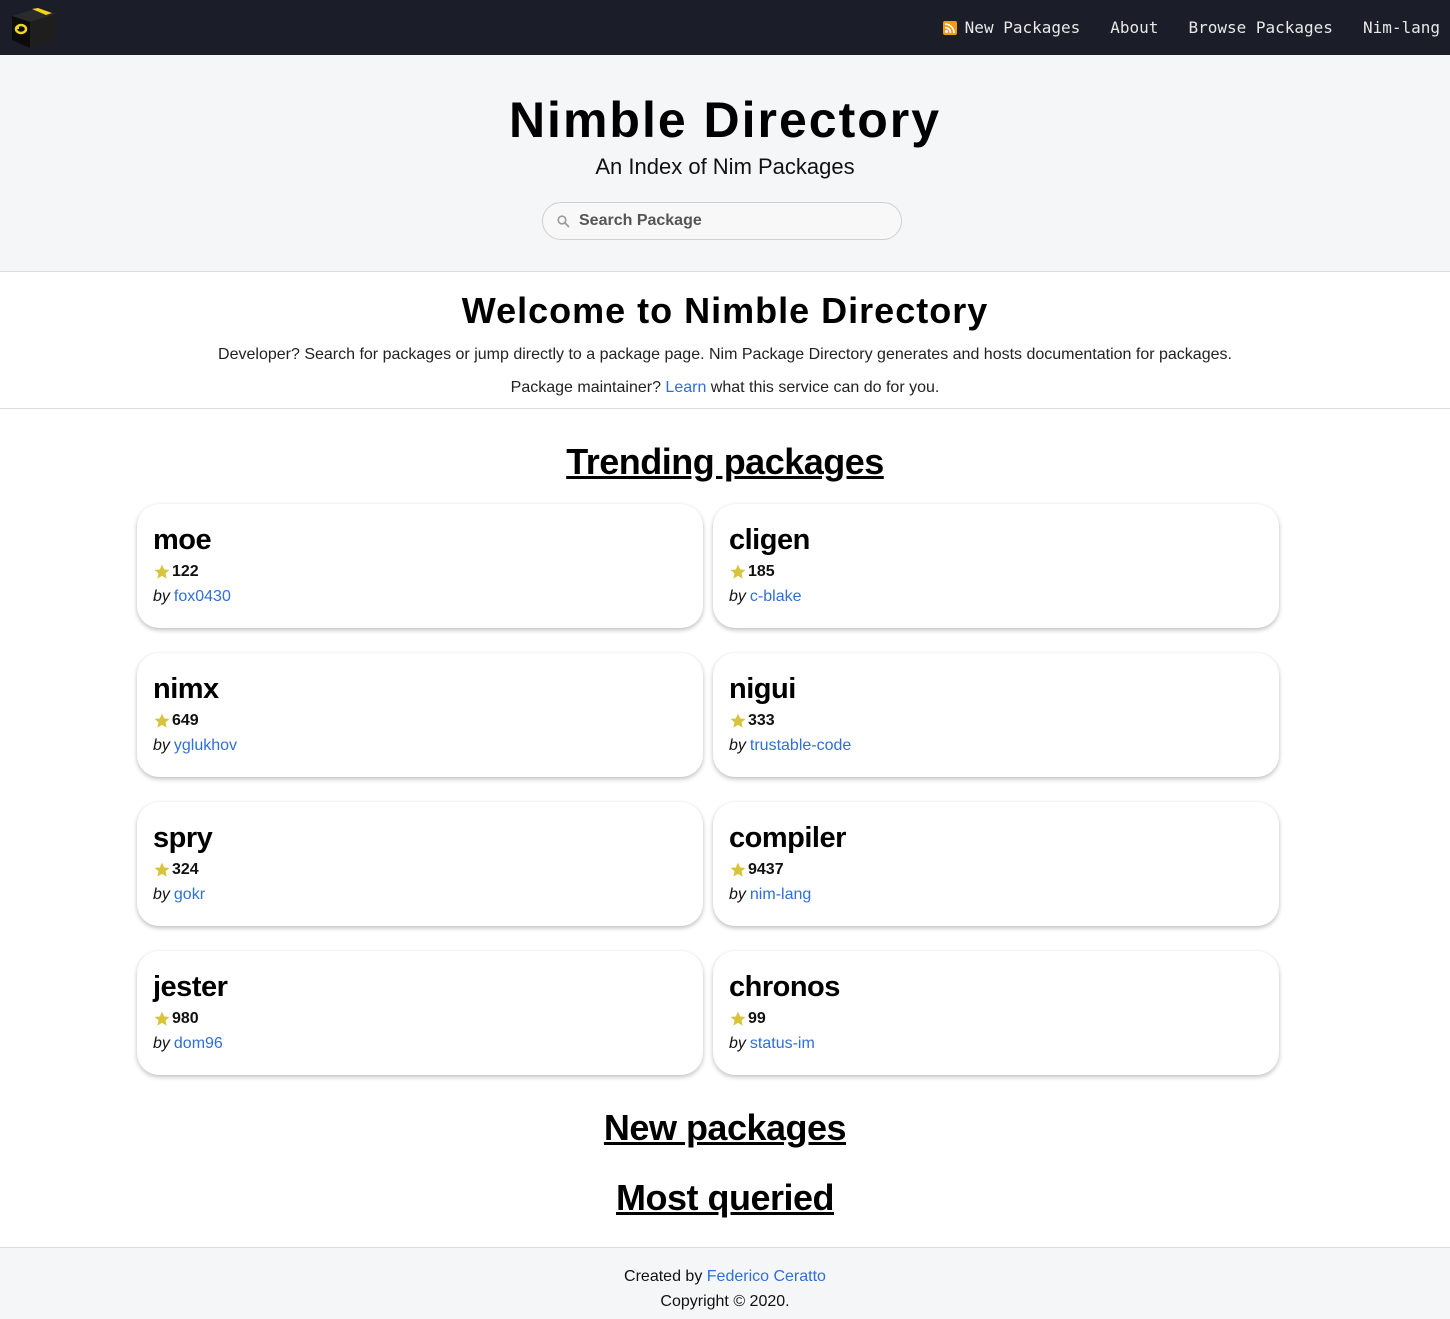 This screenshot has width=1450, height=1319. Describe the element at coordinates (725, 1128) in the screenshot. I see `new-packages-heading: New packages` at that location.